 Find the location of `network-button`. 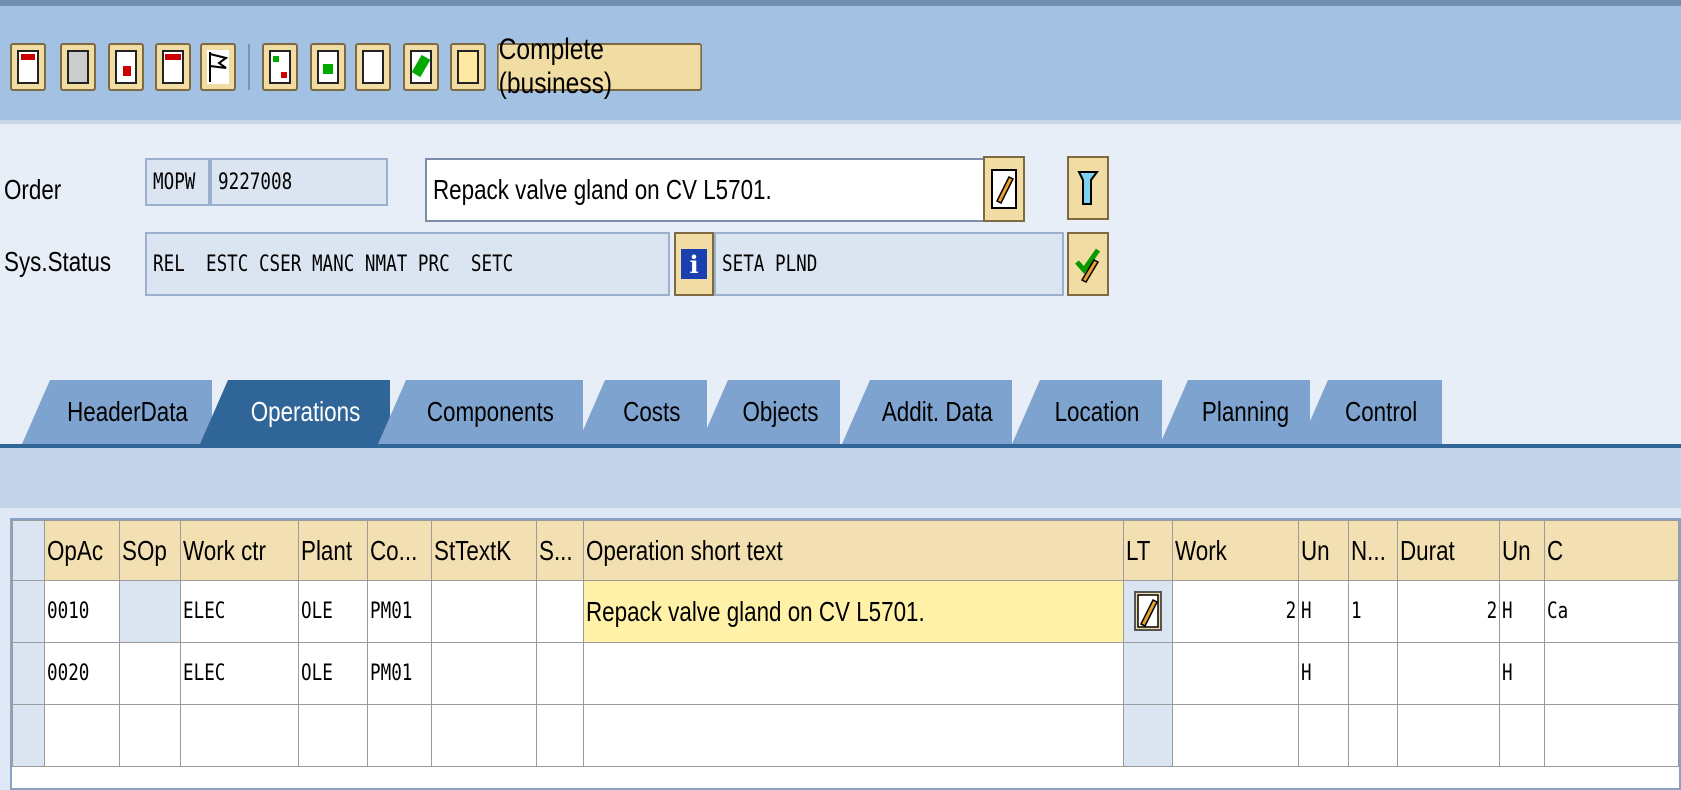

network-button is located at coordinates (280, 67).